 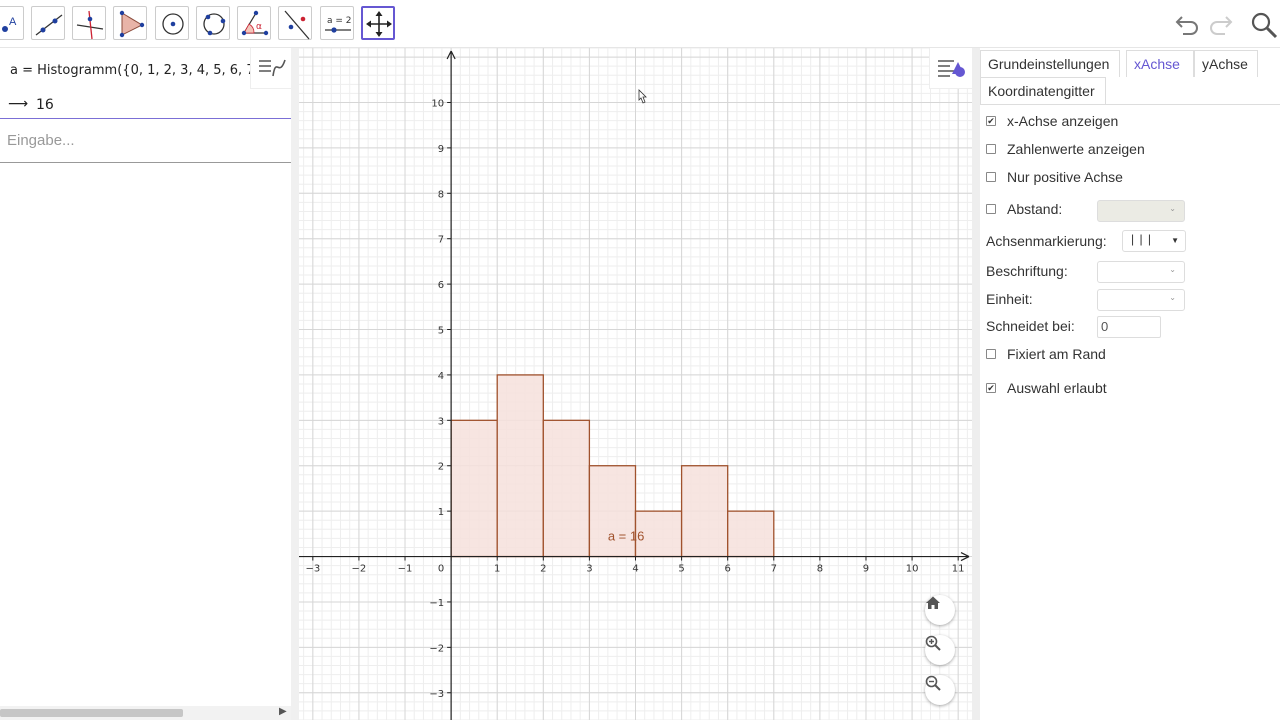 I want to click on show-axis-label: x-Achse anzeigen, so click(x=1062, y=121).